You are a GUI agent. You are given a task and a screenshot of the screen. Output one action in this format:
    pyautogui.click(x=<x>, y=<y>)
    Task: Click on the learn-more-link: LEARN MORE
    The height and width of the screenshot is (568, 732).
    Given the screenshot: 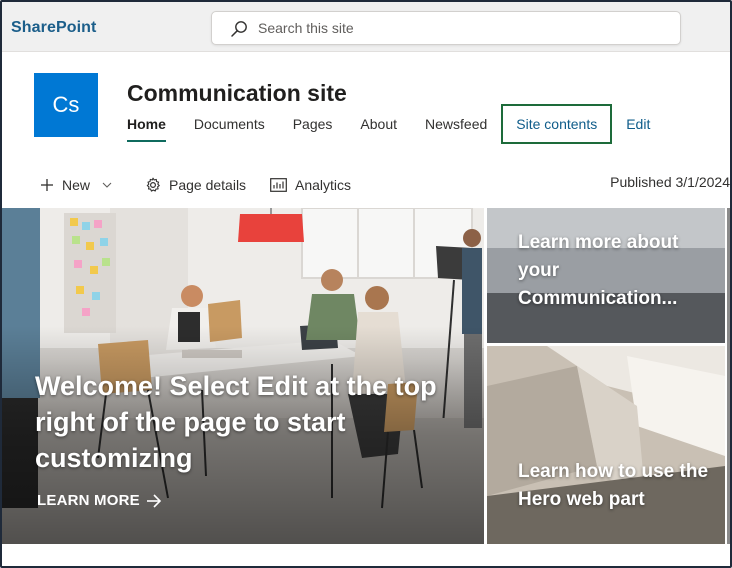 What is the action you would take?
    pyautogui.click(x=99, y=500)
    